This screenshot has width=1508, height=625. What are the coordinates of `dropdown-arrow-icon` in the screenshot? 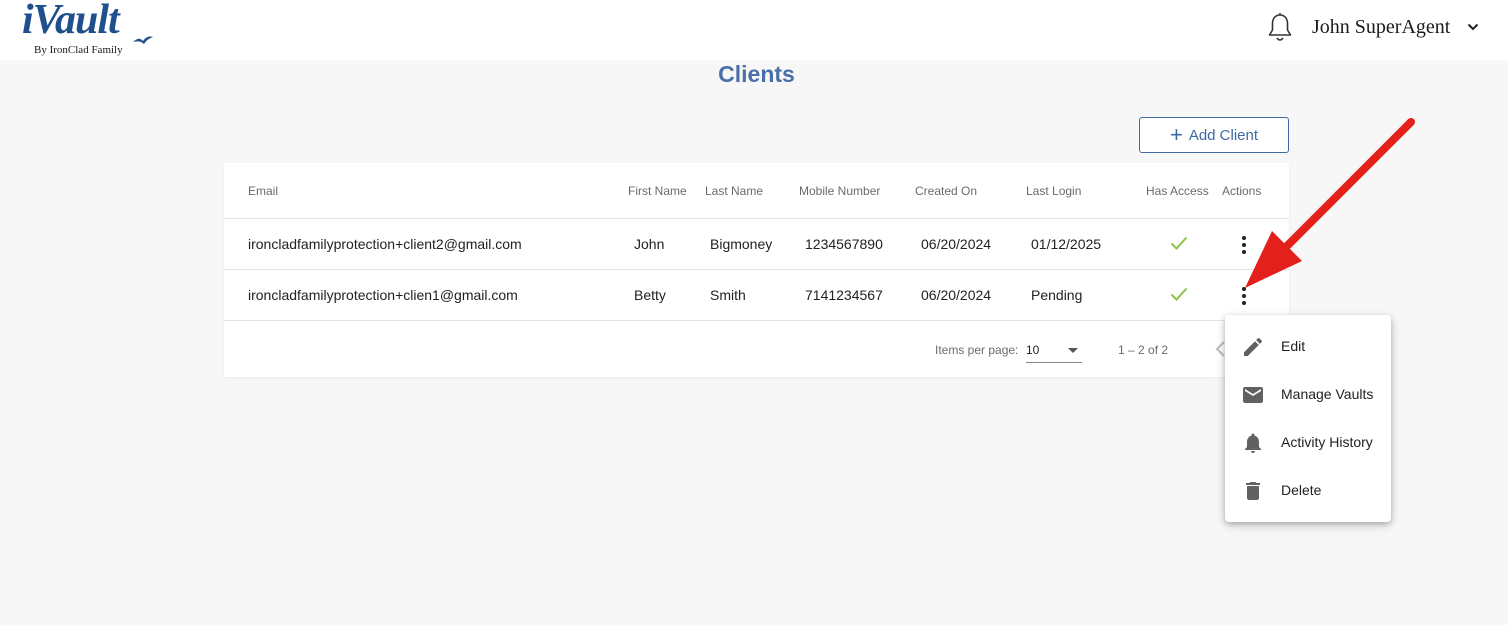 It's located at (1073, 350).